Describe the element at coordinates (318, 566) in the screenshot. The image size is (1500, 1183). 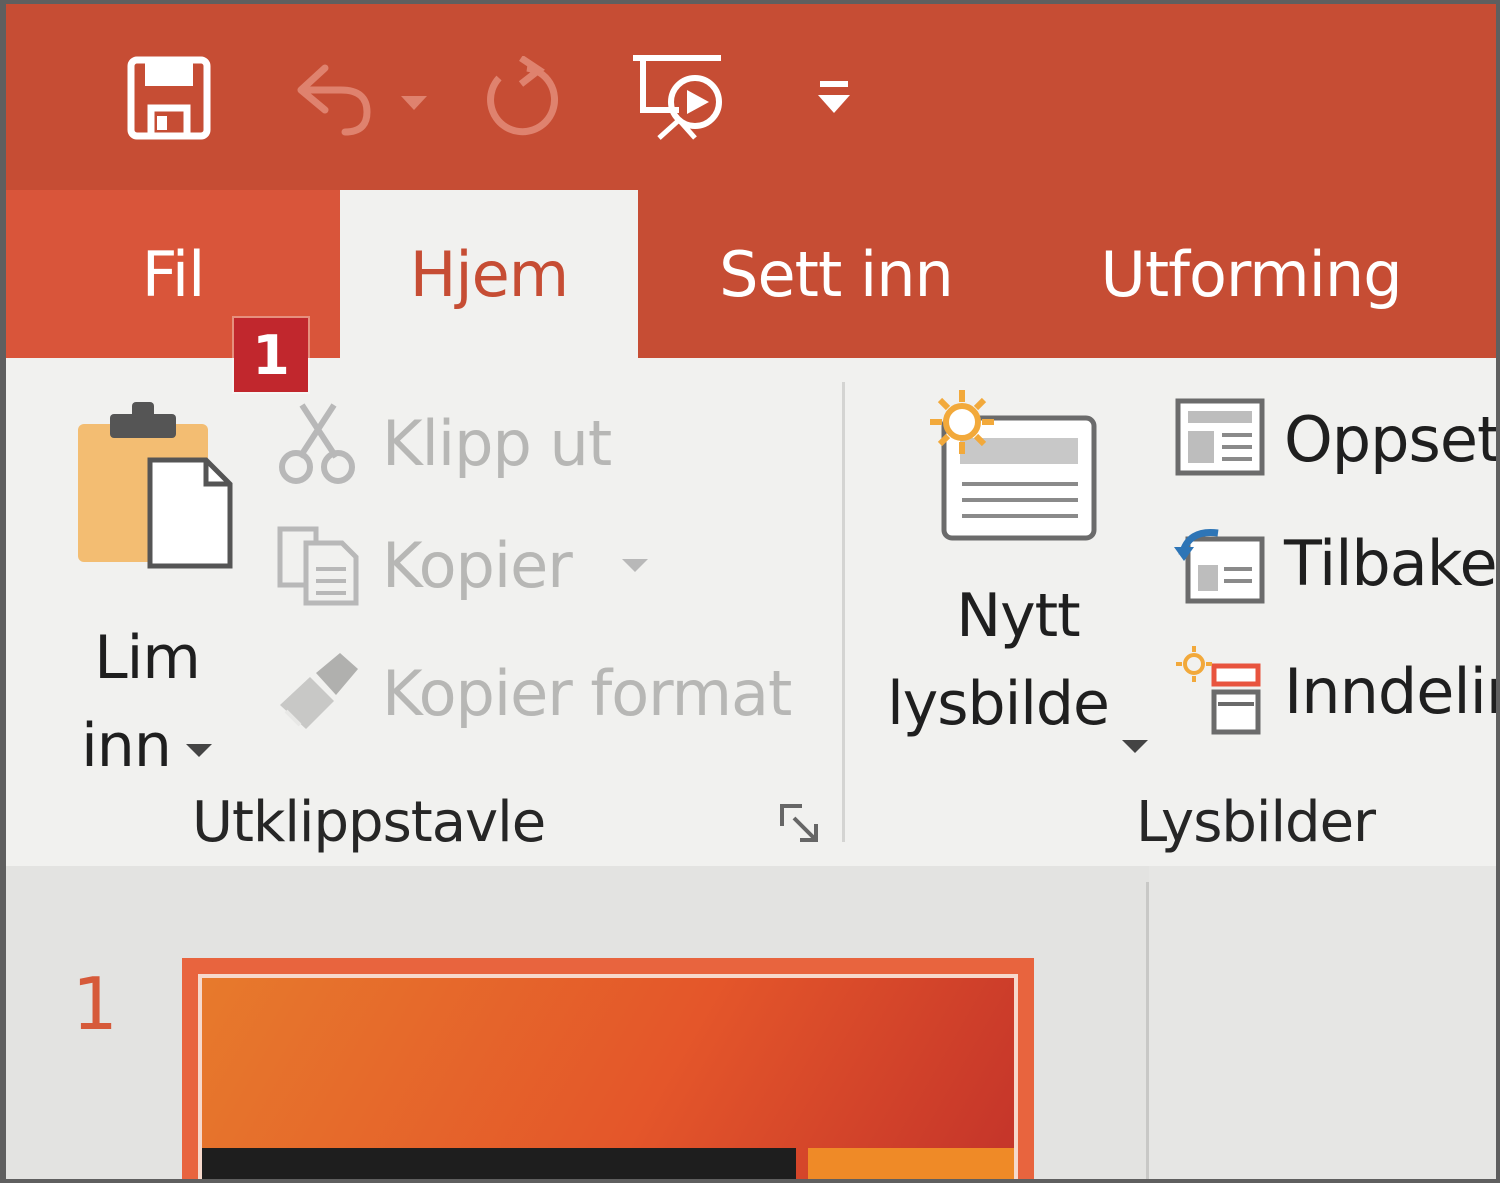
I see `copy-icon` at that location.